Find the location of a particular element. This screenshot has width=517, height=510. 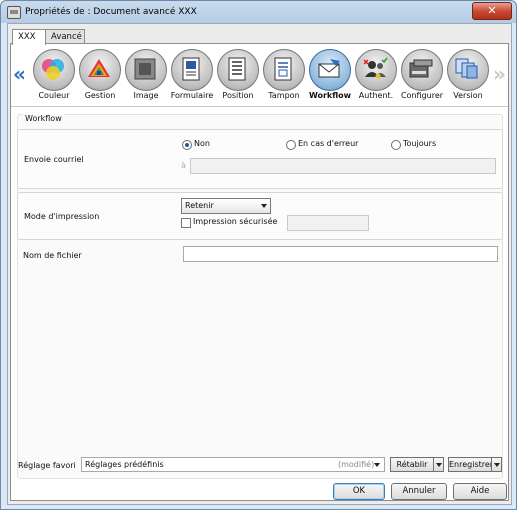

cancel-button: Annuler is located at coordinates (419, 491).